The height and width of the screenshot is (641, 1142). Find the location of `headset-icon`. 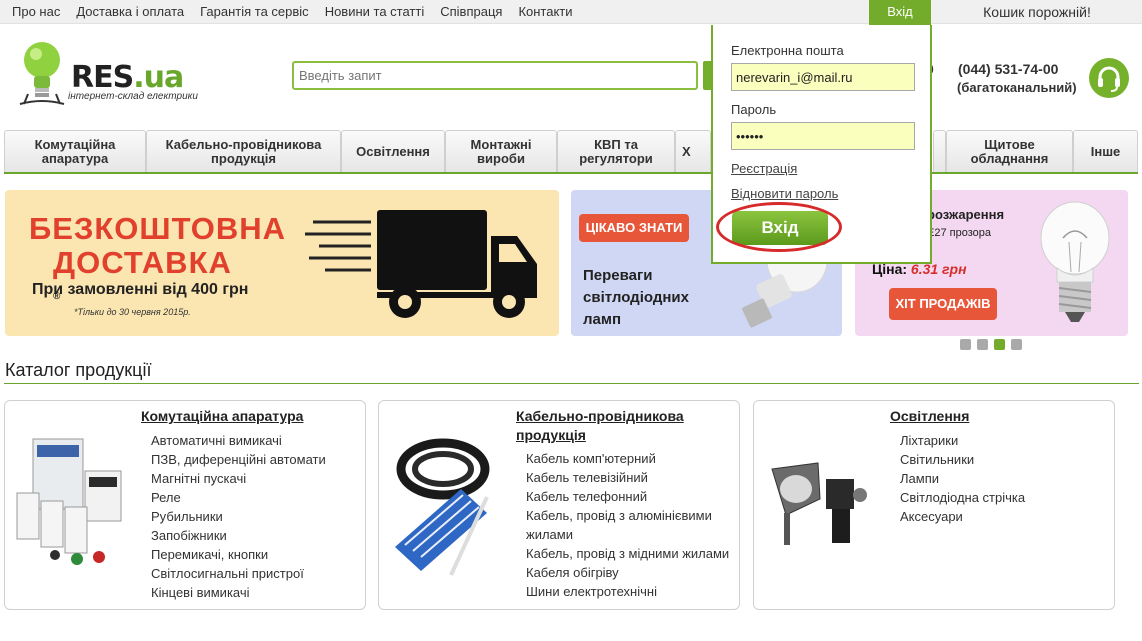

headset-icon is located at coordinates (1109, 79).